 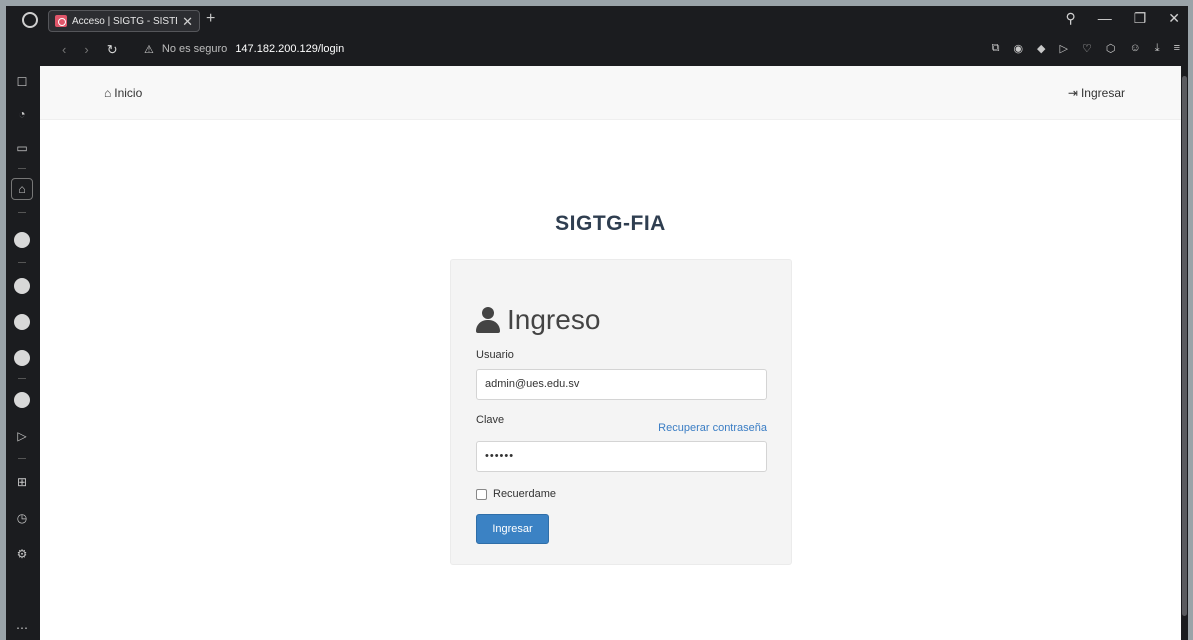 I want to click on forward-icon: ›, so click(x=86, y=50).